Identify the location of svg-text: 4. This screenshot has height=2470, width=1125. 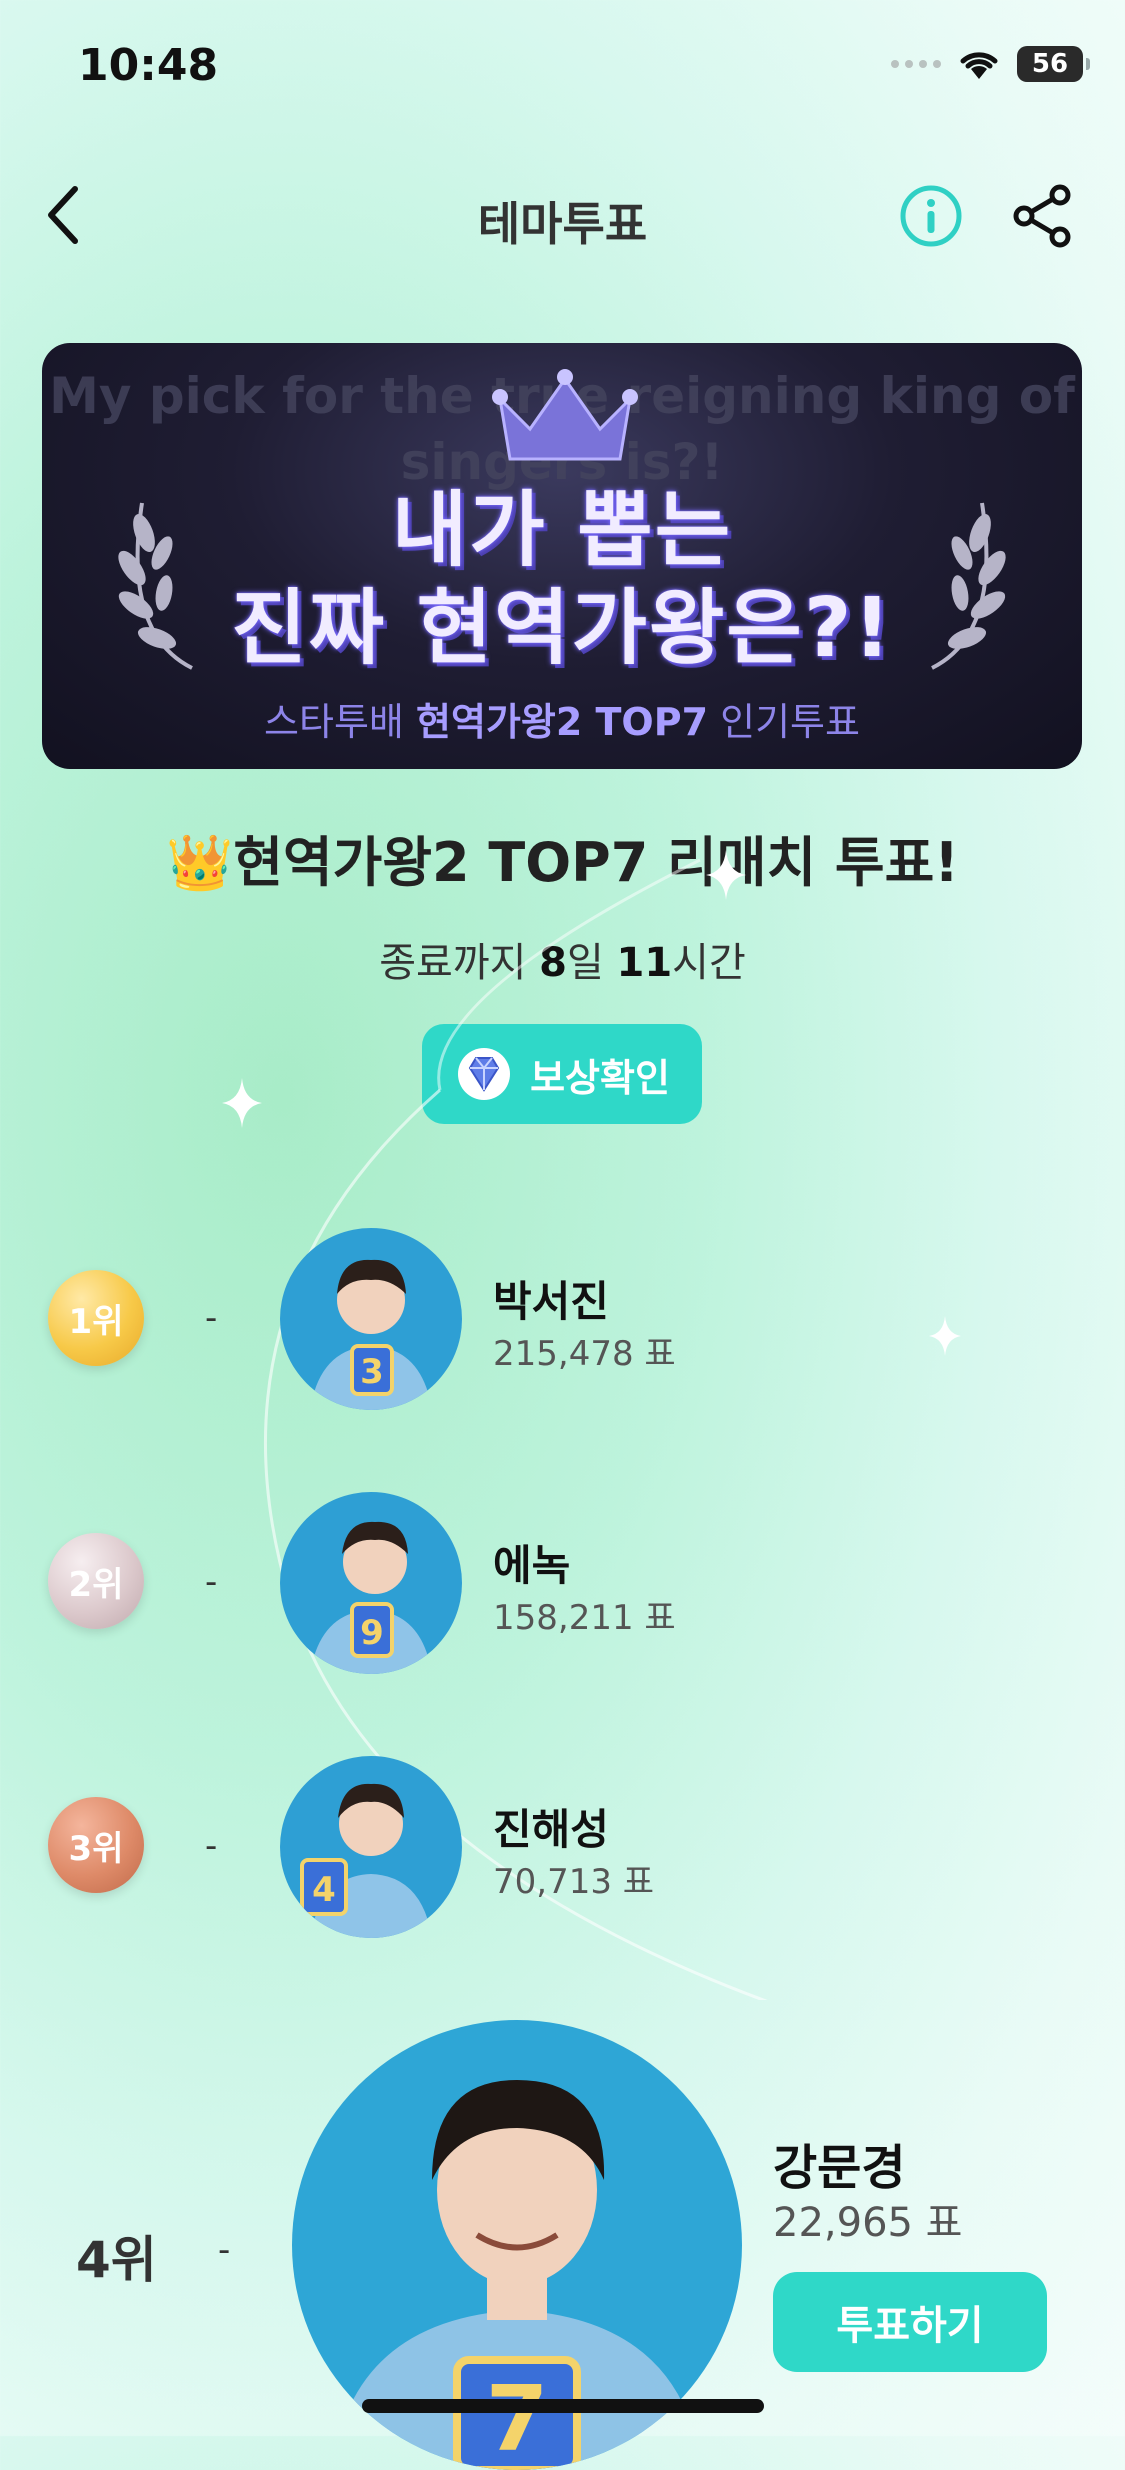
(324, 1890).